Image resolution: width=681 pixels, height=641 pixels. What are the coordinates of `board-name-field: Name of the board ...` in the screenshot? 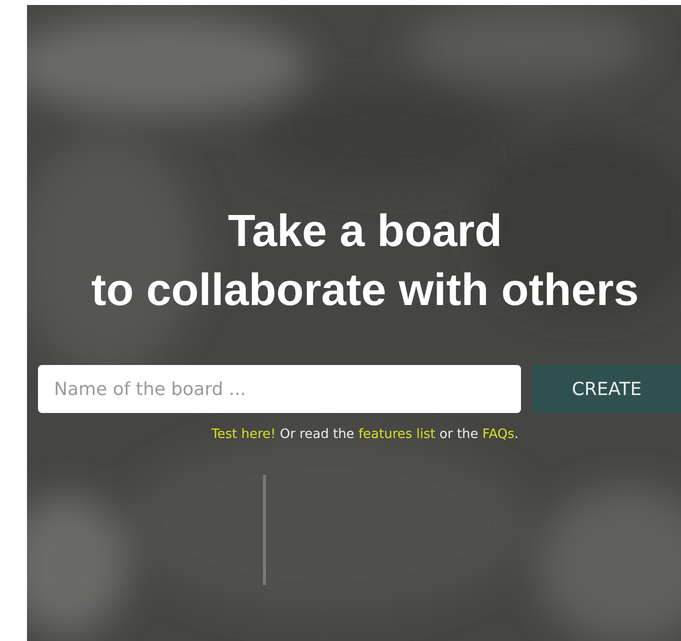 It's located at (280, 389).